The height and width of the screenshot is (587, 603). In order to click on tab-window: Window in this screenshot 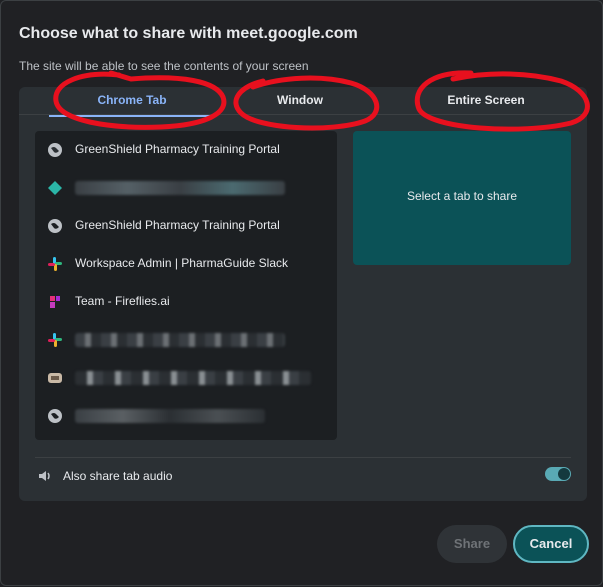, I will do `click(300, 101)`.